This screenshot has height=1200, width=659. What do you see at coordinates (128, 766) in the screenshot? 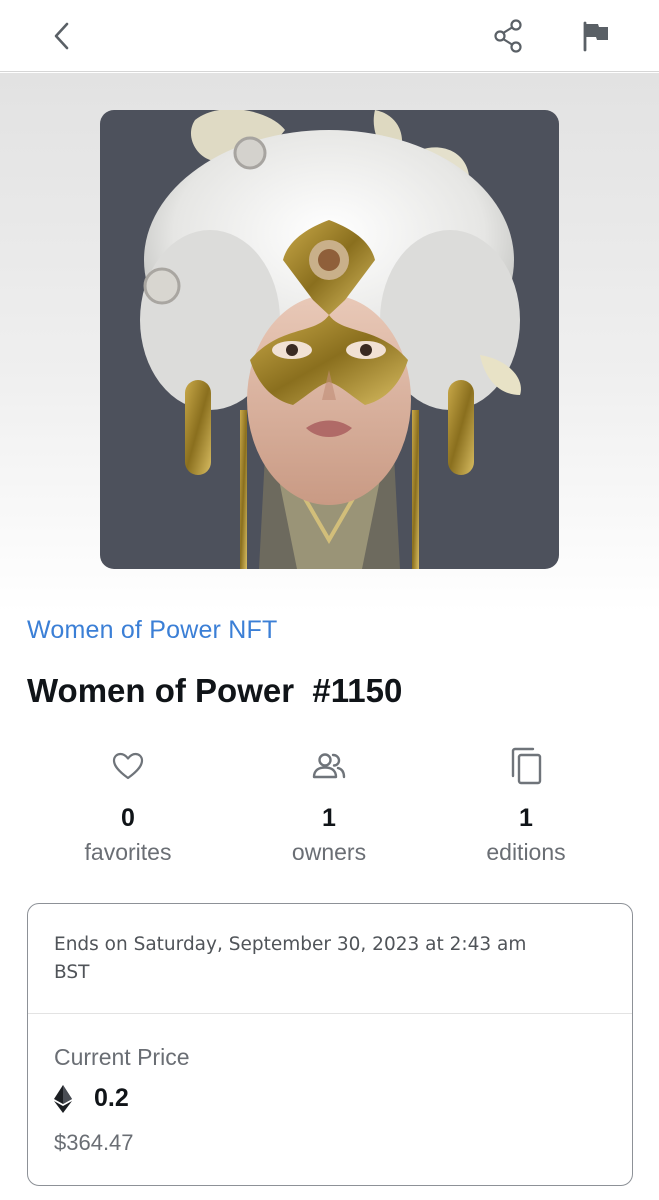
I see `heart-icon` at bounding box center [128, 766].